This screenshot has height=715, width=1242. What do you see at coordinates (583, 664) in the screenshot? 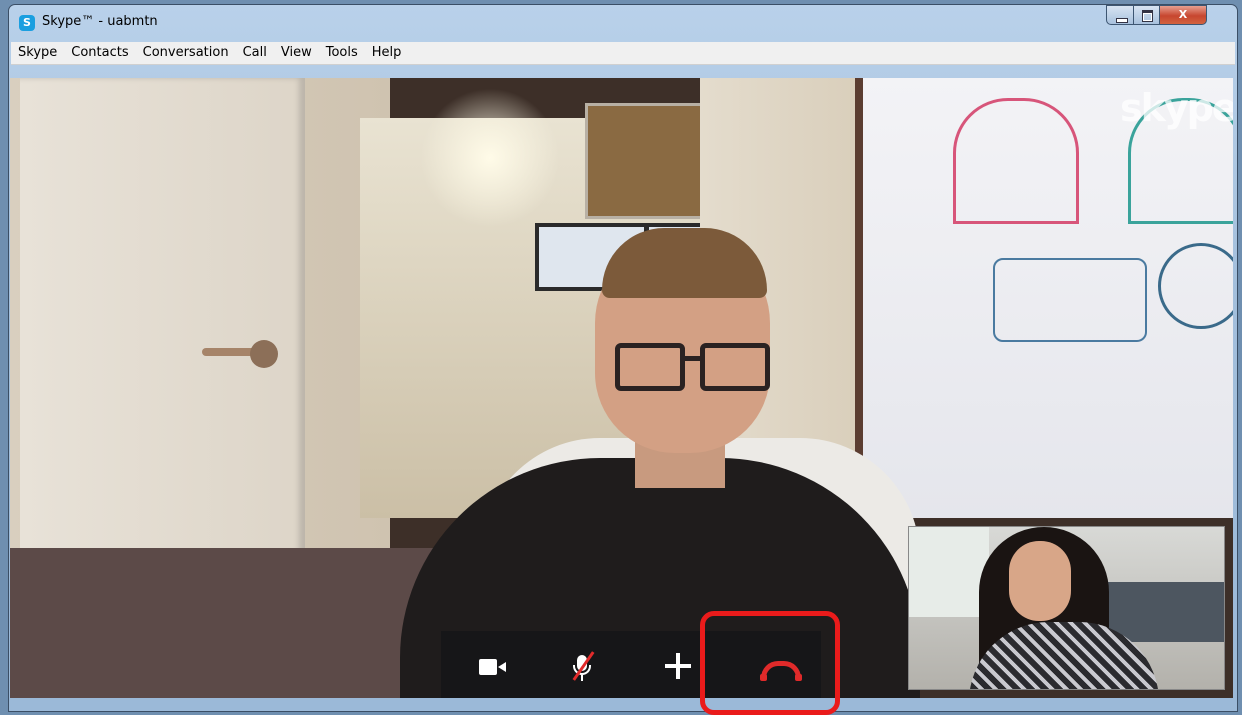
I see `mute-toggle-button` at bounding box center [583, 664].